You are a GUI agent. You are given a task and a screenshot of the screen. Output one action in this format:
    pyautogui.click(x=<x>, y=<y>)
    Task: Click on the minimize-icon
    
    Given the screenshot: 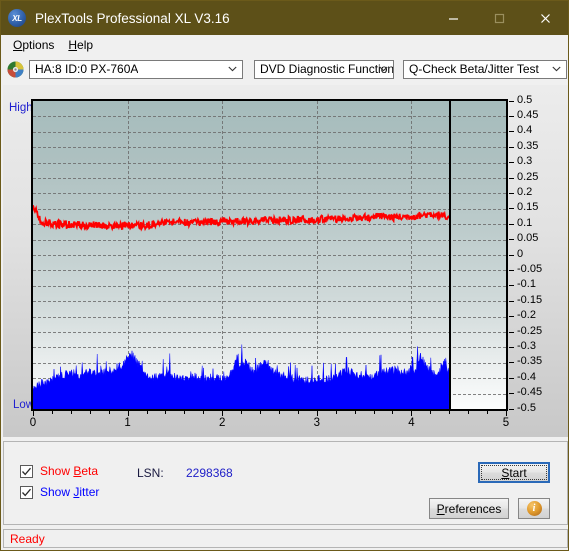 What is the action you would take?
    pyautogui.click(x=453, y=18)
    